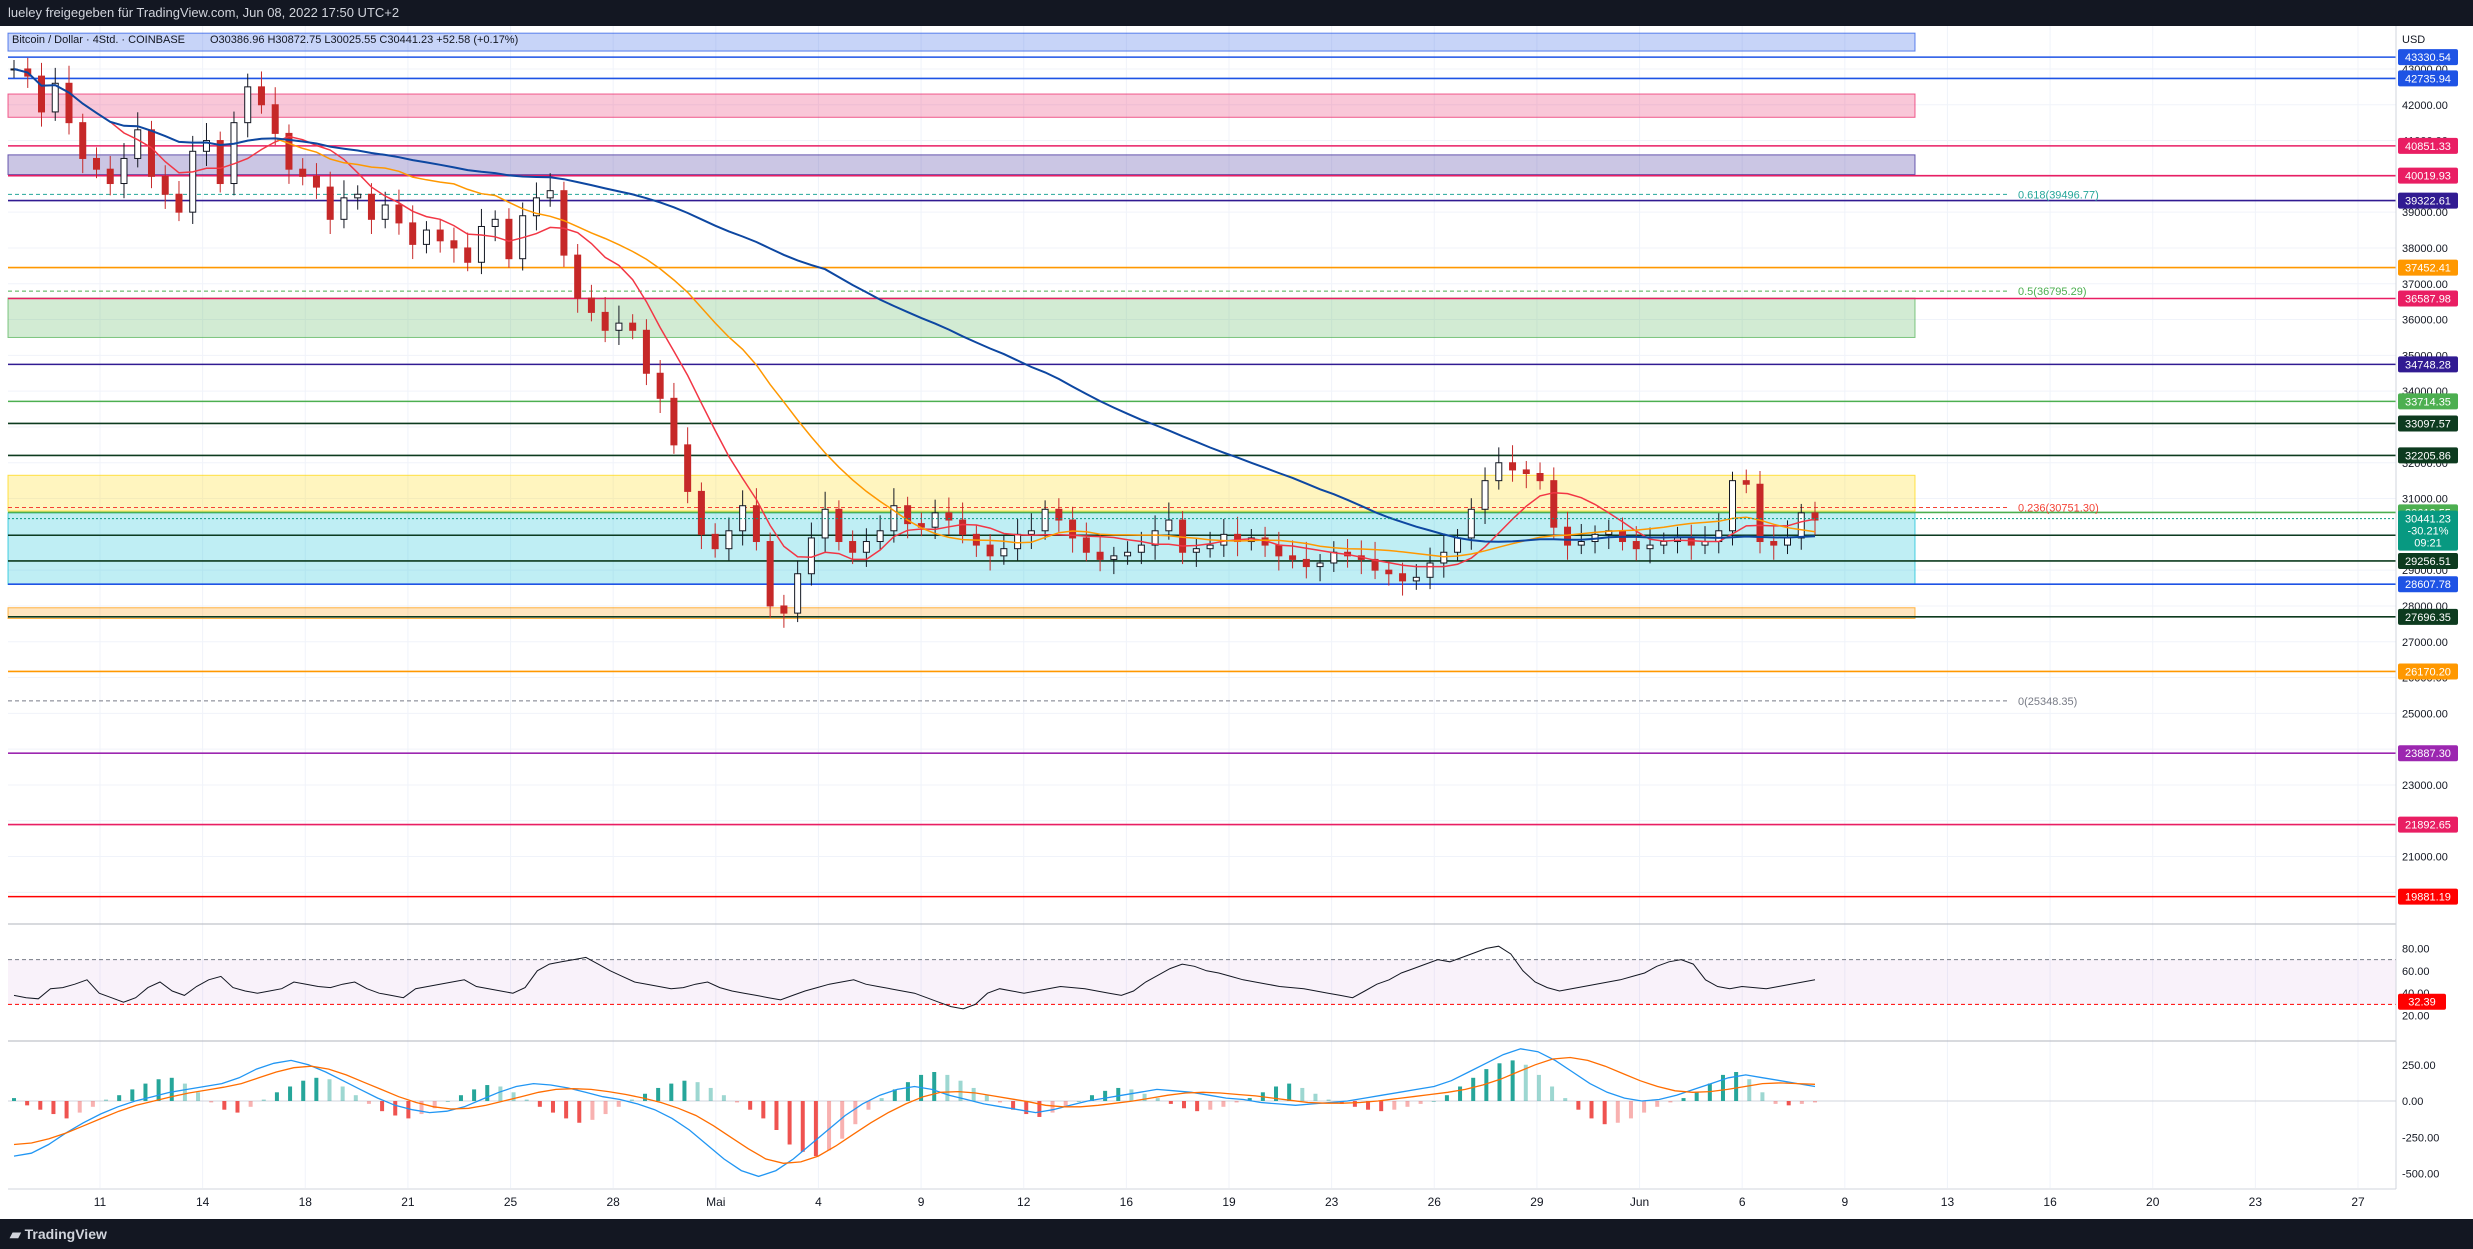 This screenshot has width=2473, height=1249. What do you see at coordinates (1742, 1202) in the screenshot?
I see `time-tick-label: 6` at bounding box center [1742, 1202].